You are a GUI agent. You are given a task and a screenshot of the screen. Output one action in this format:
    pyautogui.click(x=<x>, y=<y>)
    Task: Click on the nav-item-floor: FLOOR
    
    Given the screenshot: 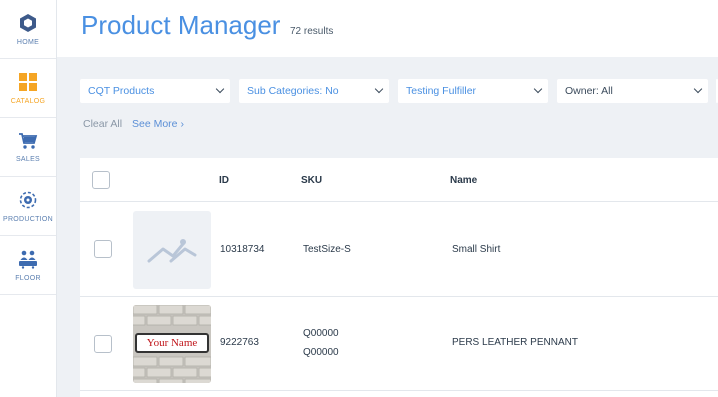 What is the action you would take?
    pyautogui.click(x=28, y=265)
    